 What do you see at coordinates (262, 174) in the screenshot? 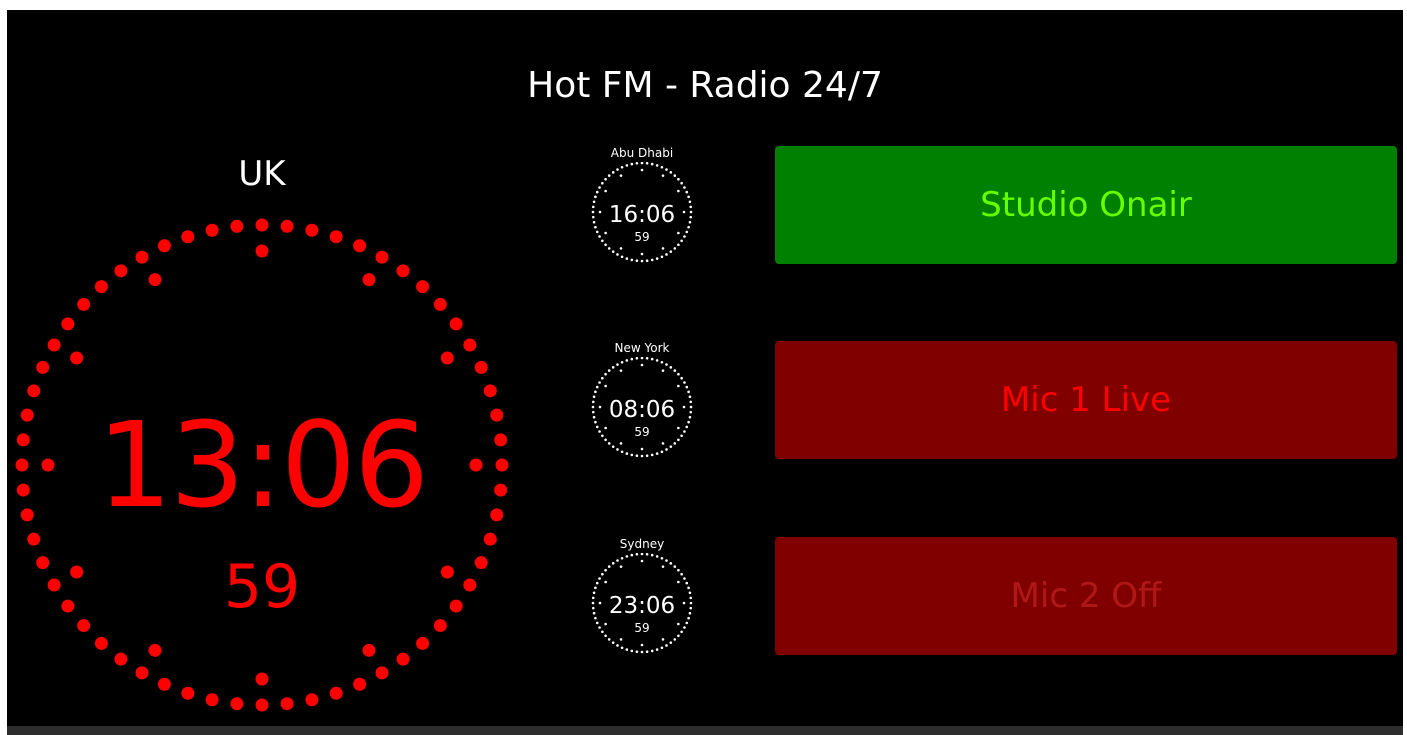
I see `main-clock-label: UK` at bounding box center [262, 174].